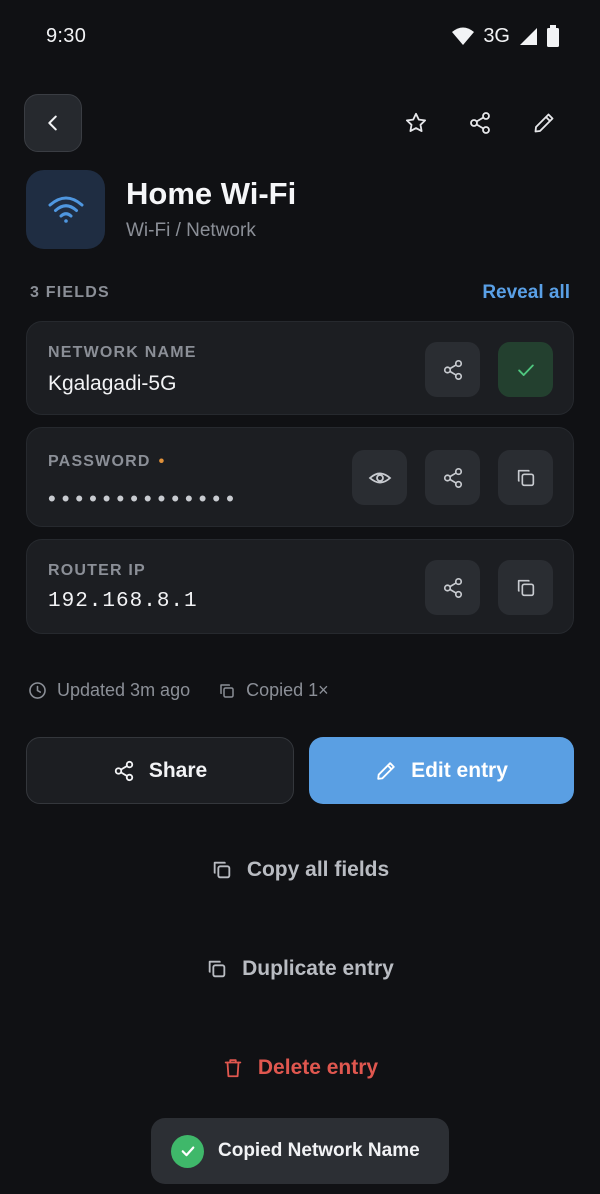  I want to click on top-bar, so click(300, 123).